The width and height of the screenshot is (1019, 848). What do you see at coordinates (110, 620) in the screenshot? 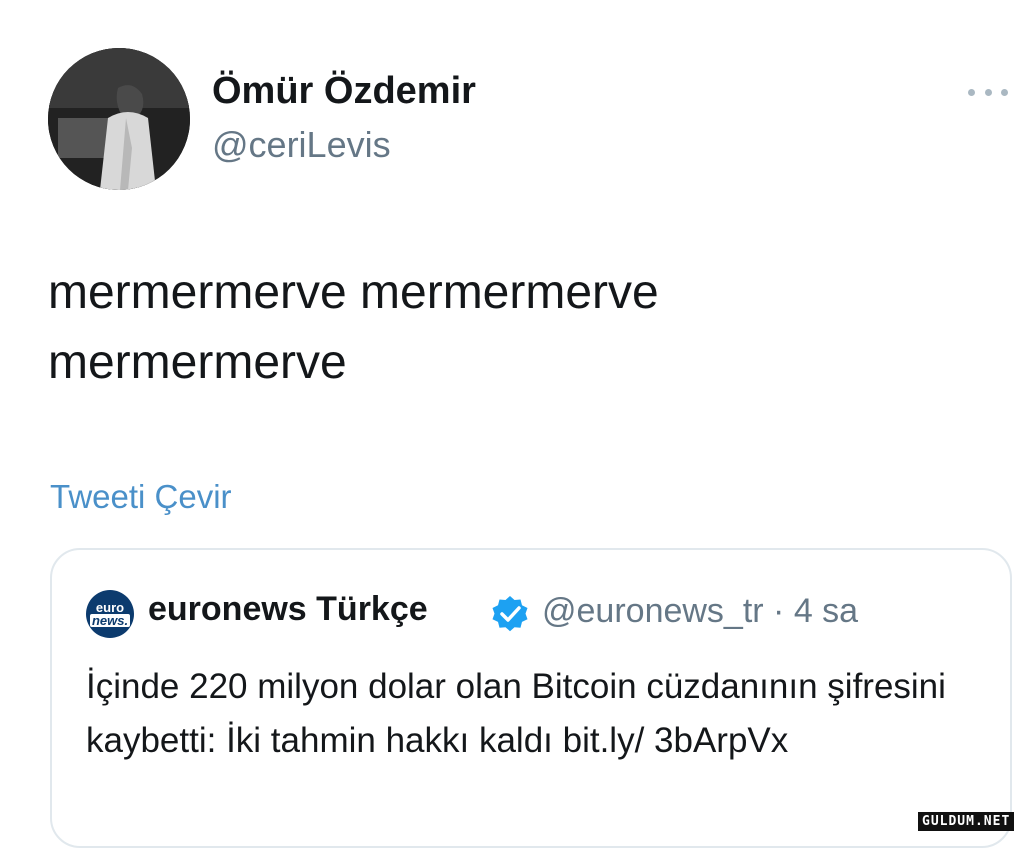
I see `logo-text-news: news.` at bounding box center [110, 620].